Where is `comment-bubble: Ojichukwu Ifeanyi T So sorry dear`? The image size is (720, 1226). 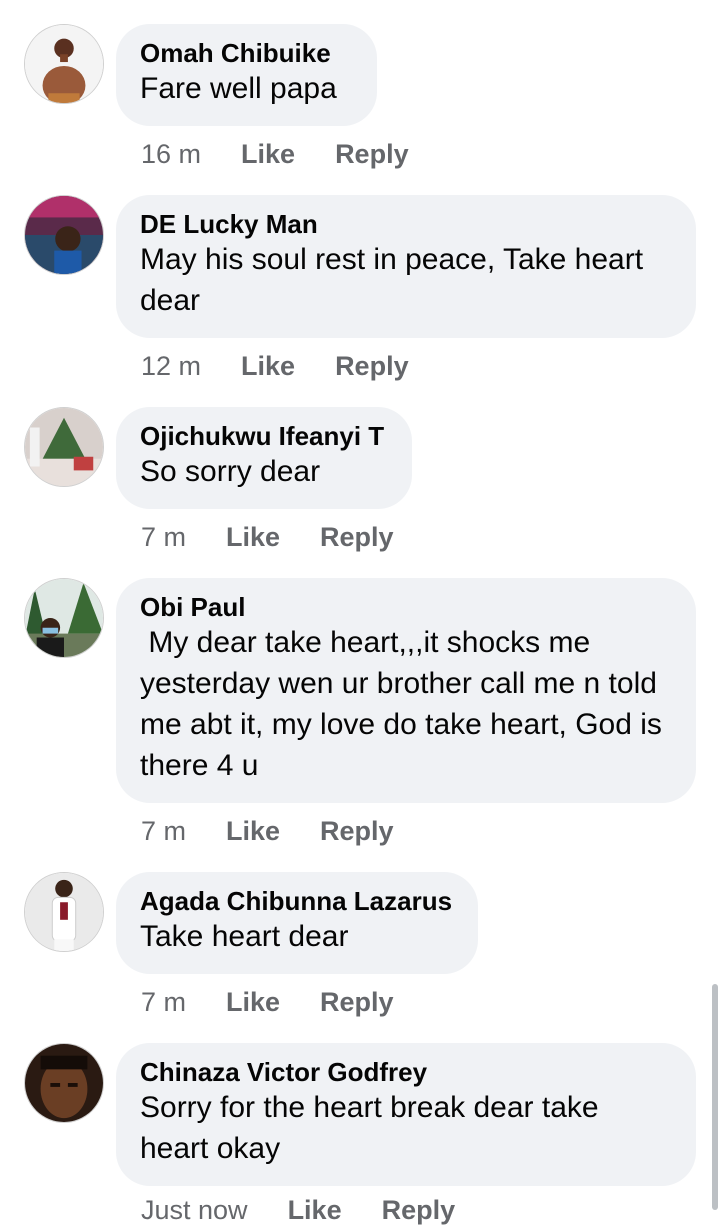
comment-bubble: Ojichukwu Ifeanyi T So sorry dear is located at coordinates (264, 458).